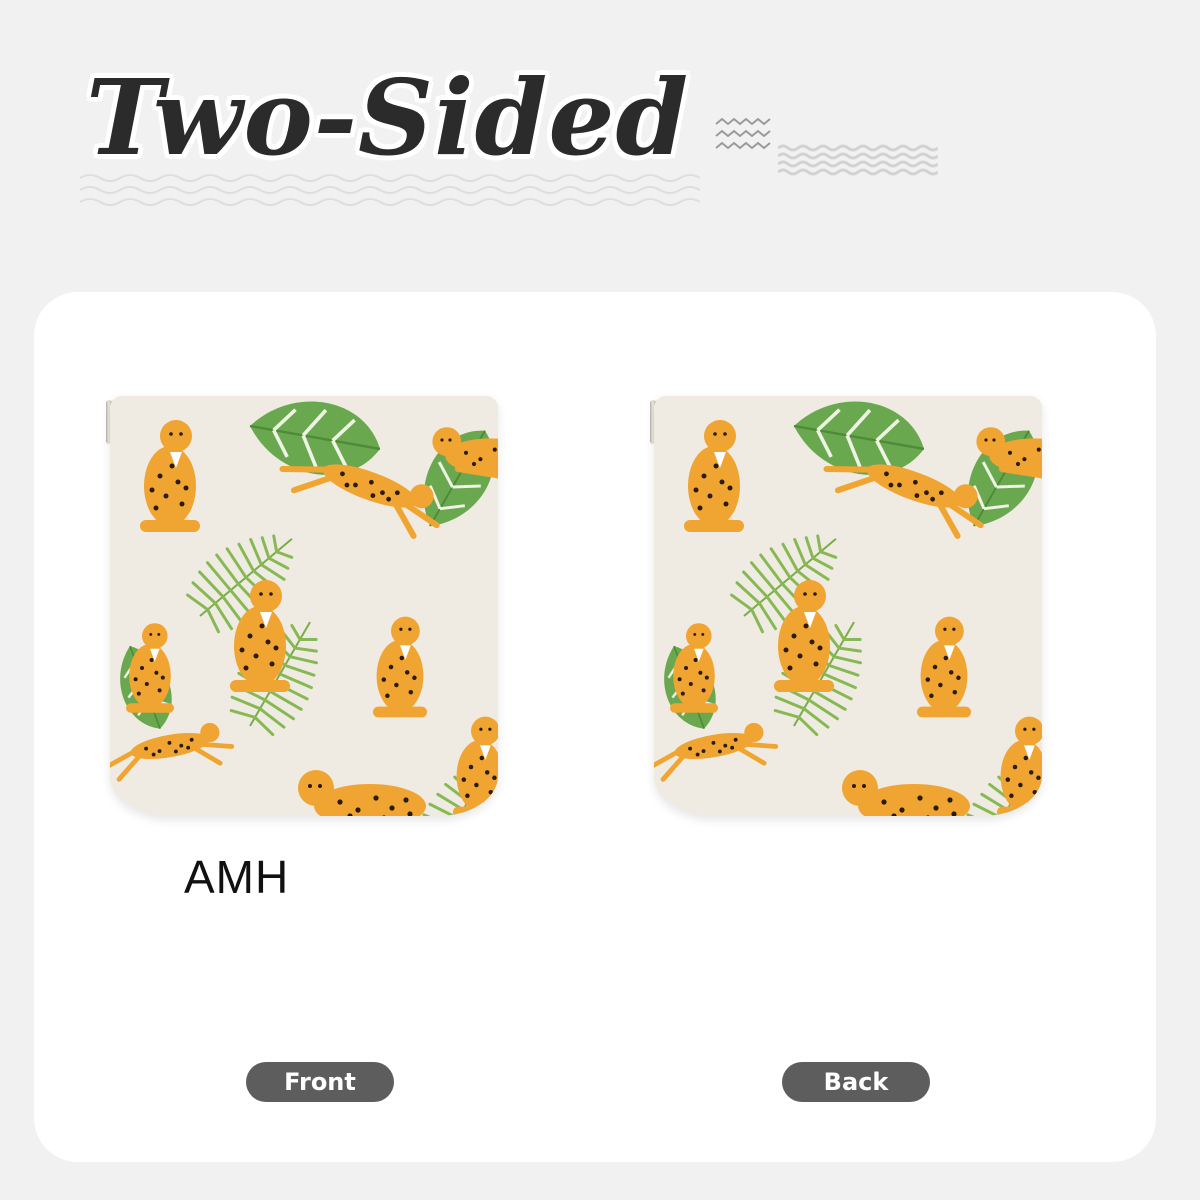  Describe the element at coordinates (237, 877) in the screenshot. I see `monogram-text: AMH` at that location.